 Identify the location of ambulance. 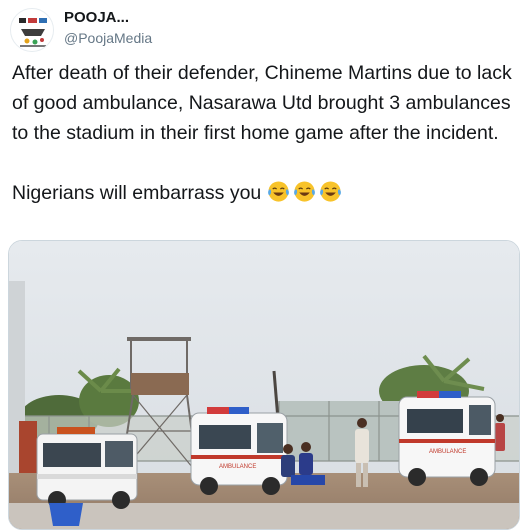
(87, 468).